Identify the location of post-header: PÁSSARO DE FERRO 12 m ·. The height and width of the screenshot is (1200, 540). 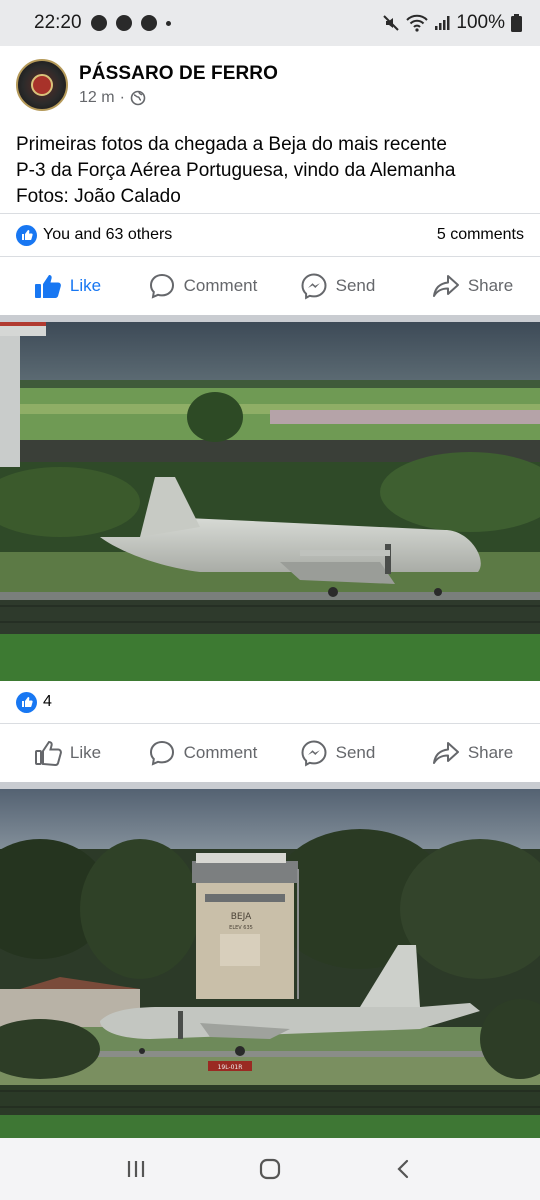
(270, 85).